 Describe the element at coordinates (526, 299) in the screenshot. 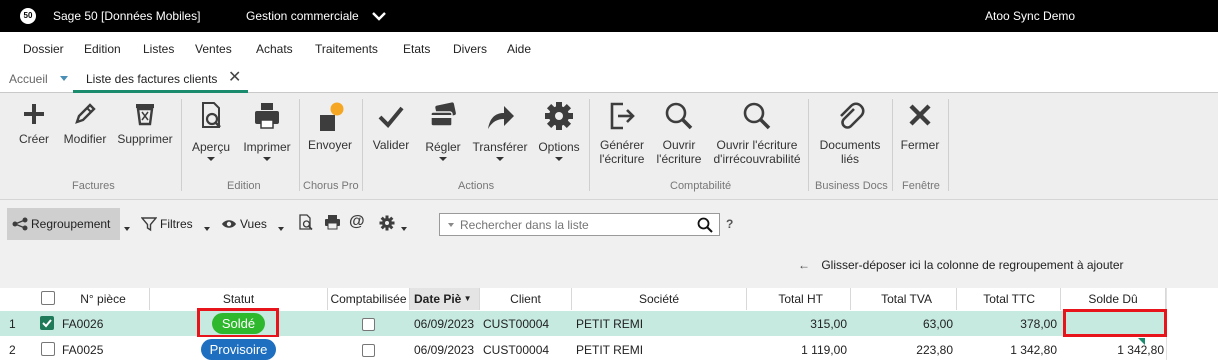

I see `column-header-client: Client` at that location.